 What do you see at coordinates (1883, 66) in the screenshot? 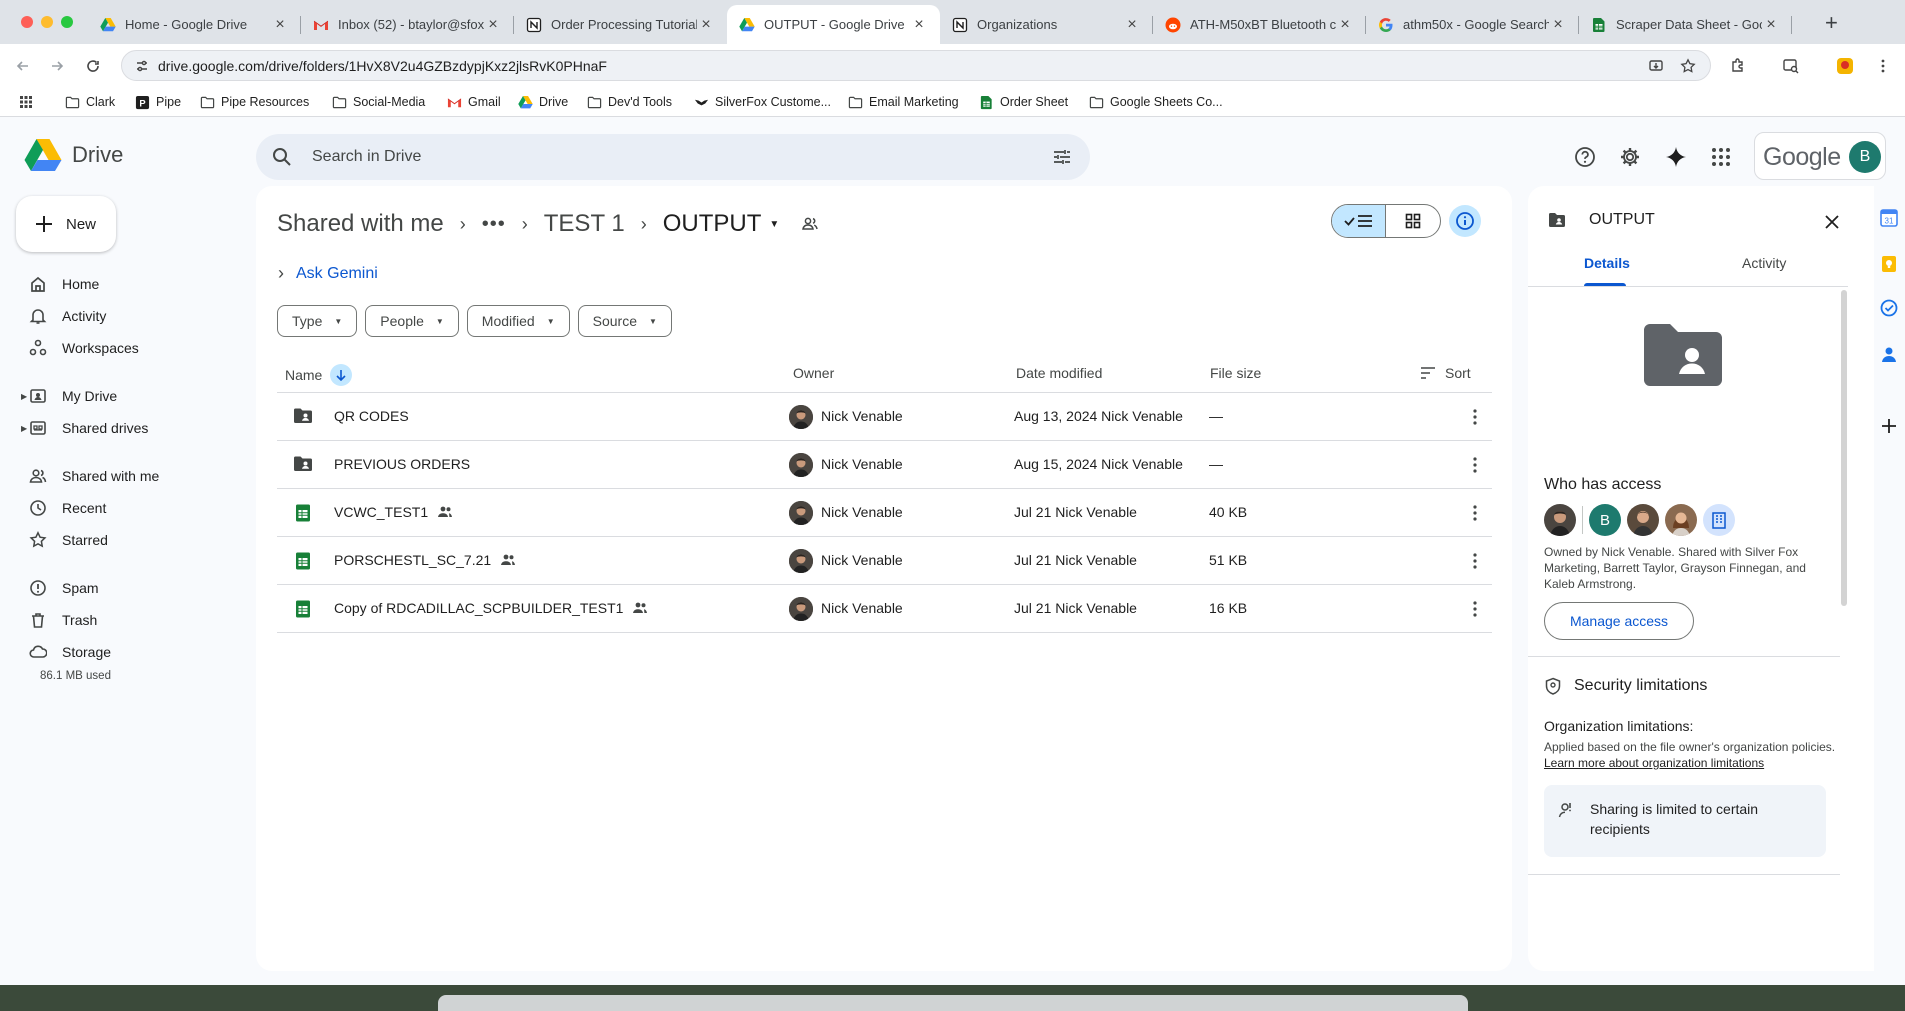
I see `chrome-menu-button` at bounding box center [1883, 66].